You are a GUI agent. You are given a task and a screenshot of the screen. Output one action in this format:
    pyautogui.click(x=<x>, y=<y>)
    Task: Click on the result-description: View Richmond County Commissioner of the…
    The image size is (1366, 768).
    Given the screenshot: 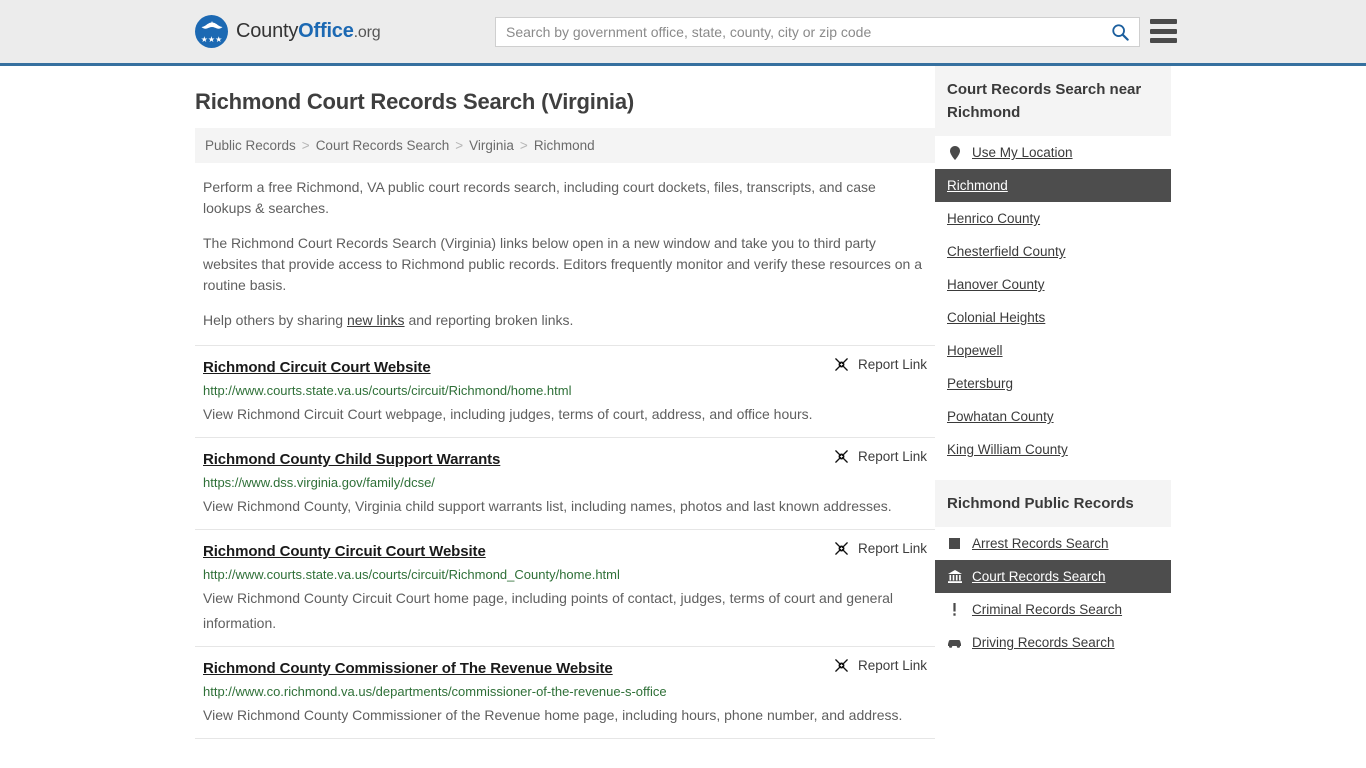 What is the action you would take?
    pyautogui.click(x=553, y=715)
    